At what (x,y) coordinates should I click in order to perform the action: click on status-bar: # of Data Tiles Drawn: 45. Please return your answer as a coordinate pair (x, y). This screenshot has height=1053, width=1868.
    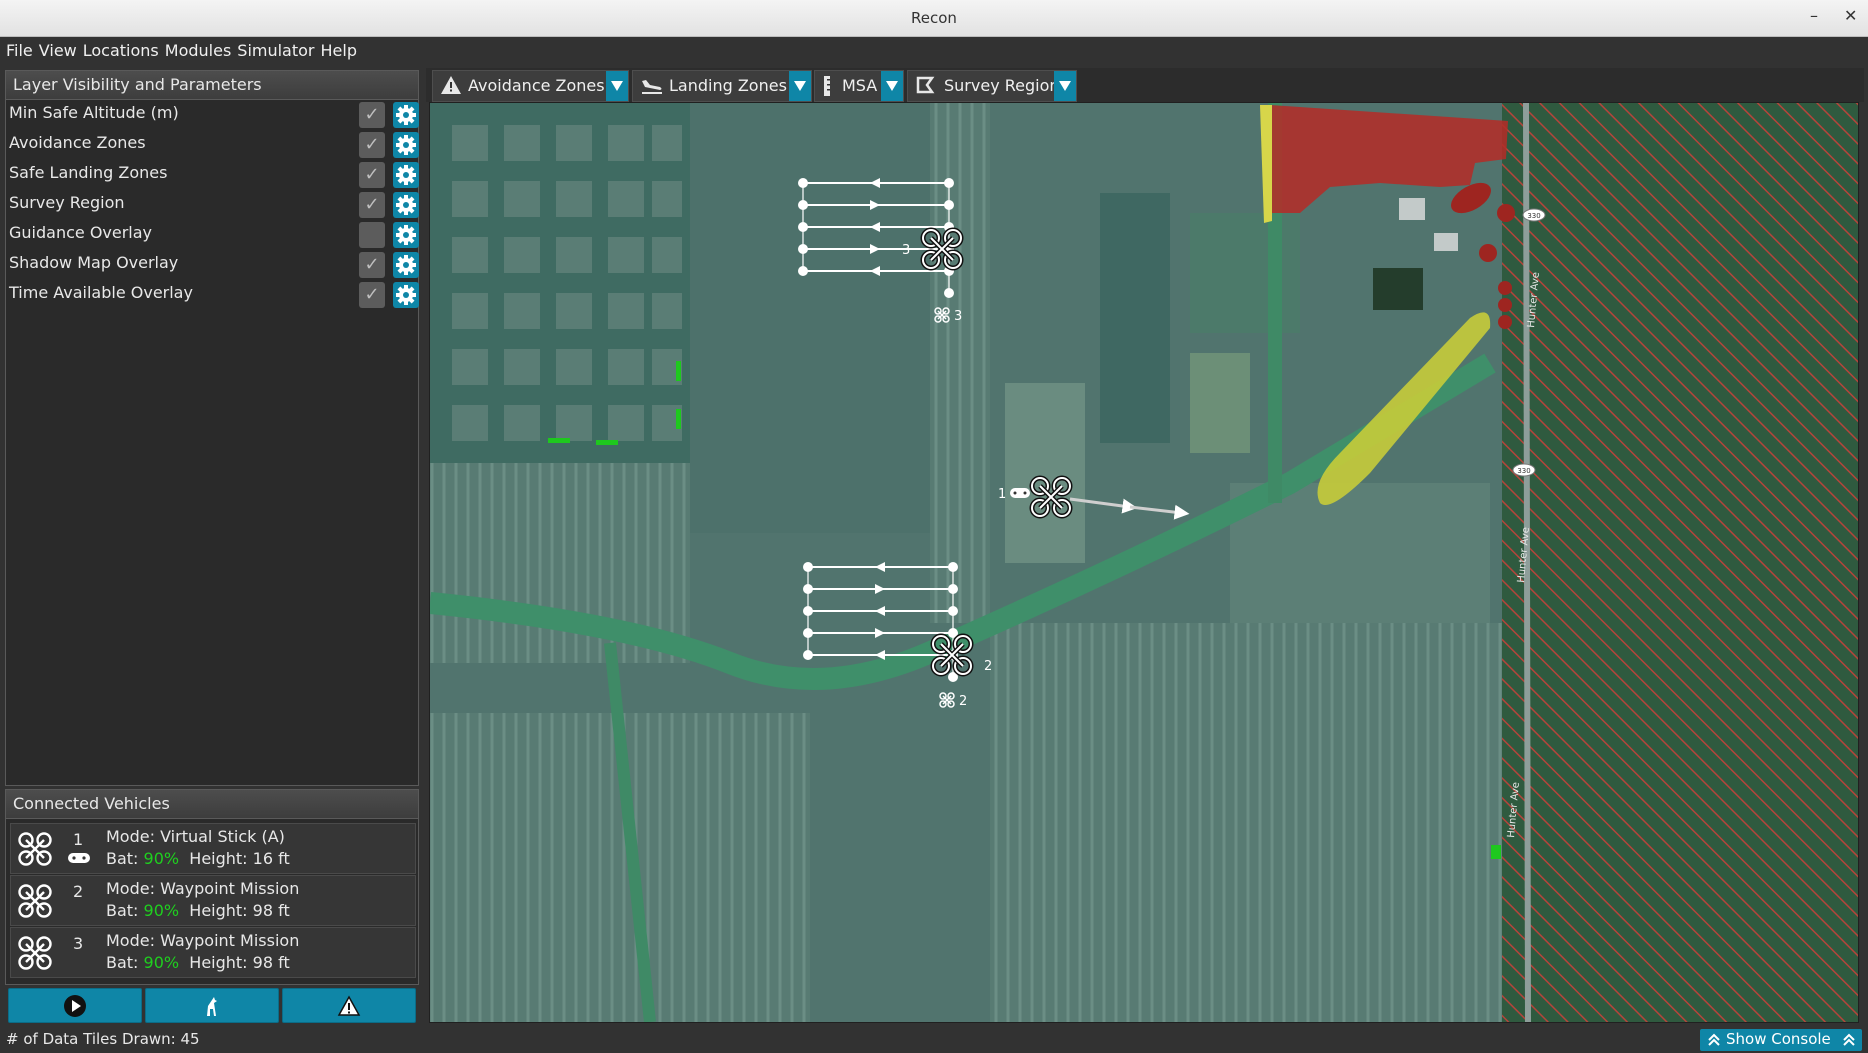
    Looking at the image, I should click on (934, 1038).